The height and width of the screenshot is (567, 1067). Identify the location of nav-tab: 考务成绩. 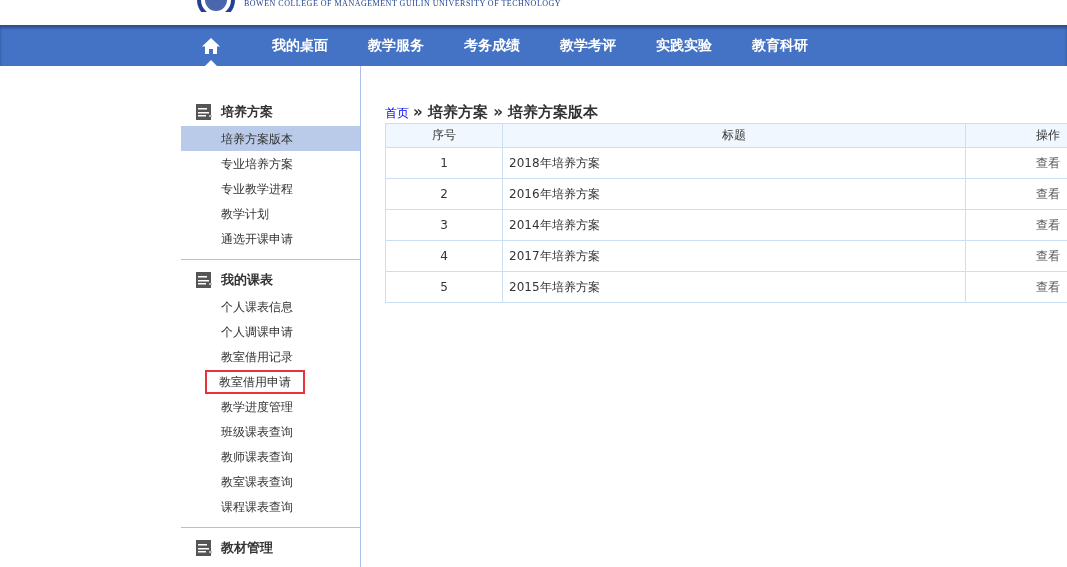
(492, 45).